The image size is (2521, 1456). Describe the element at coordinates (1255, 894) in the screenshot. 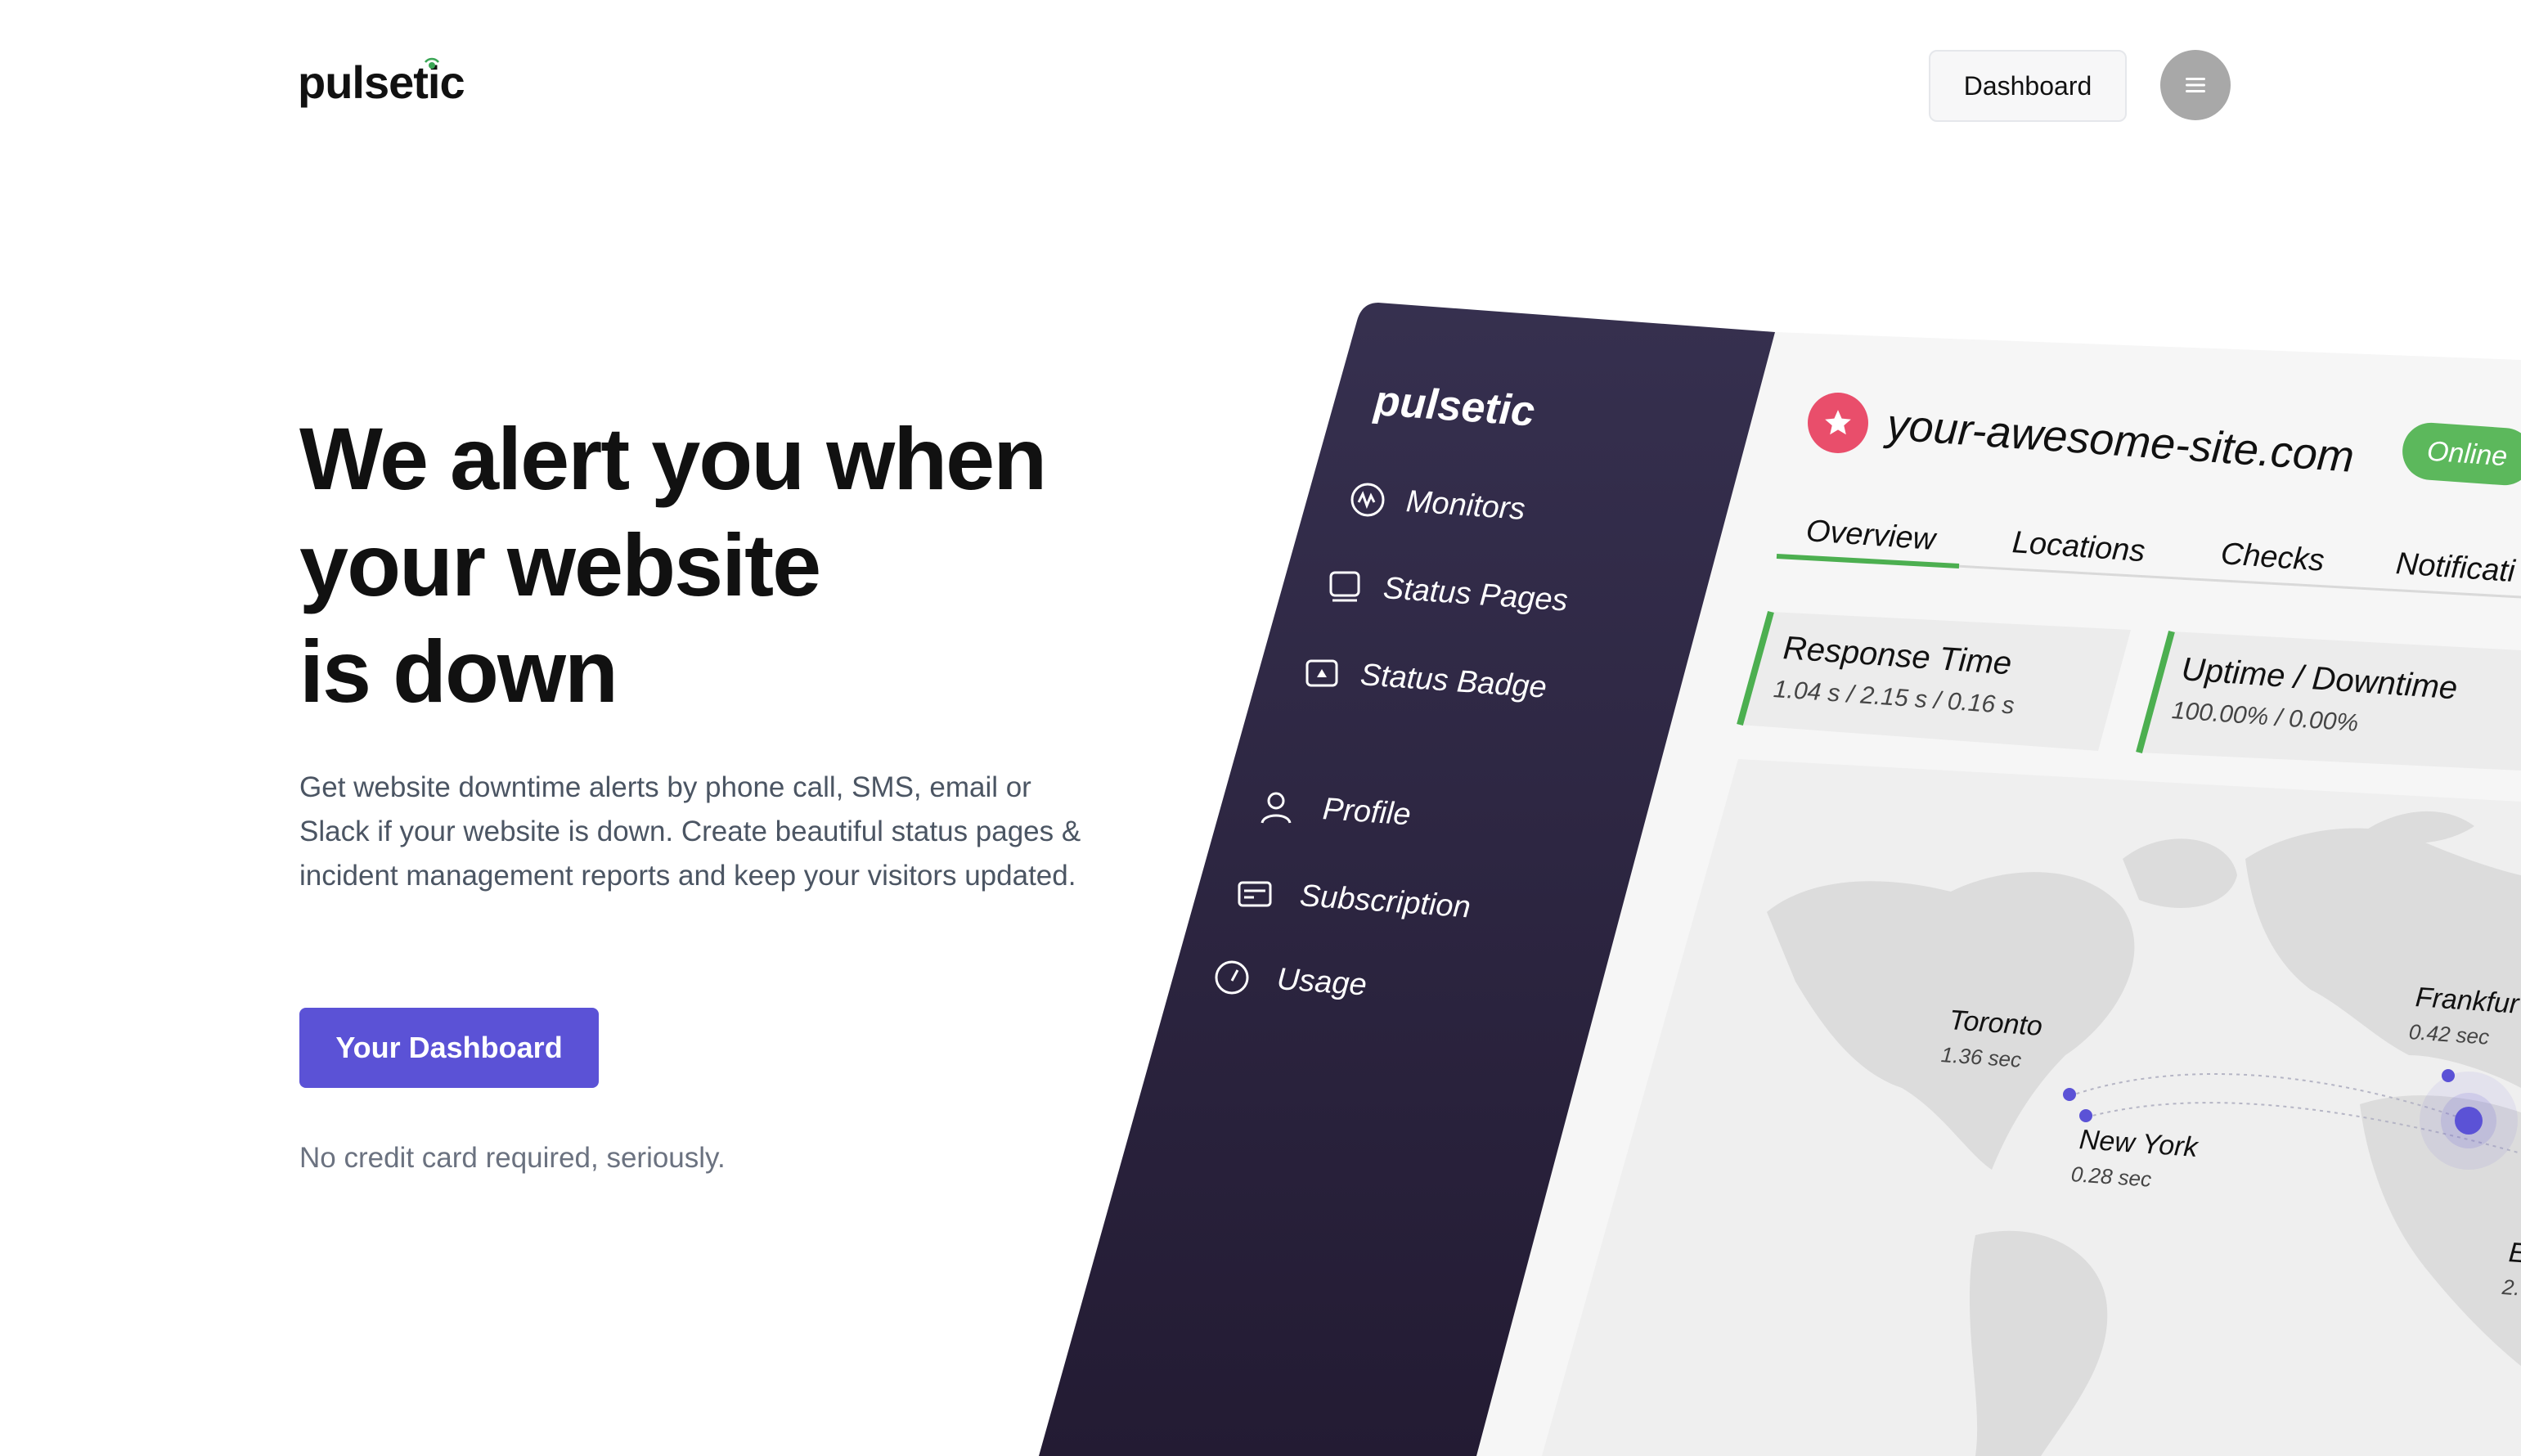

I see `card-icon` at that location.